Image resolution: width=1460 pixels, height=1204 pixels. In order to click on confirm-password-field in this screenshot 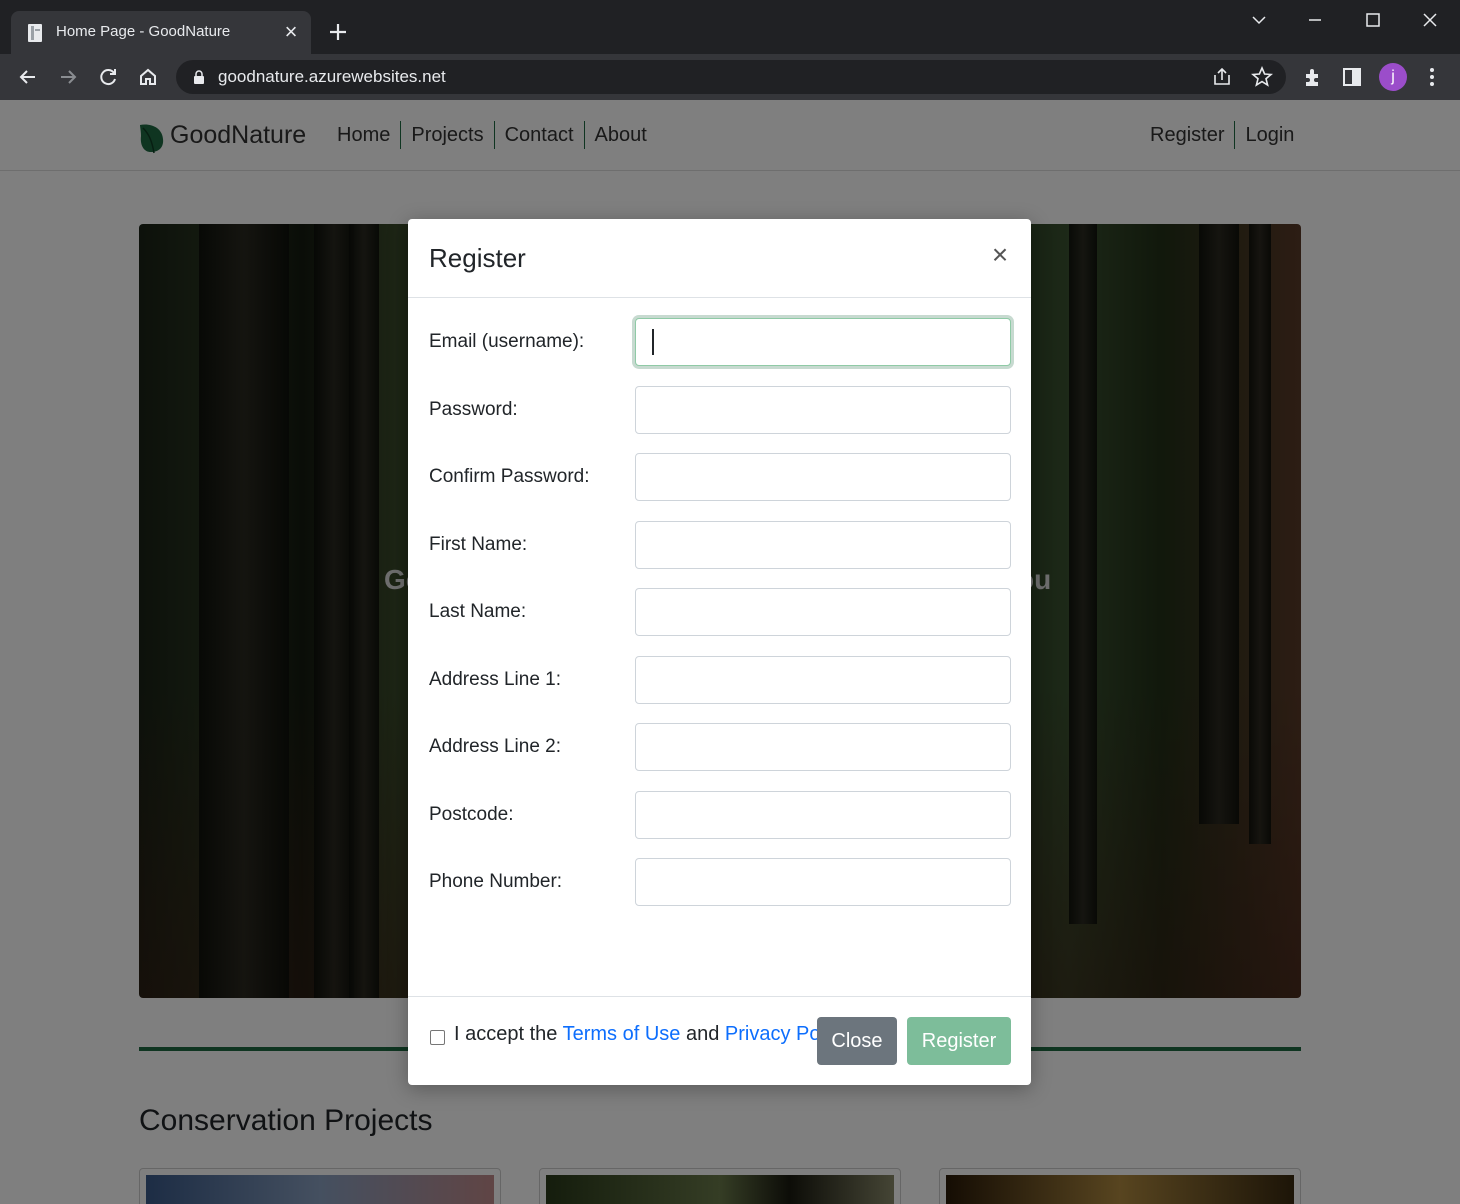, I will do `click(823, 477)`.